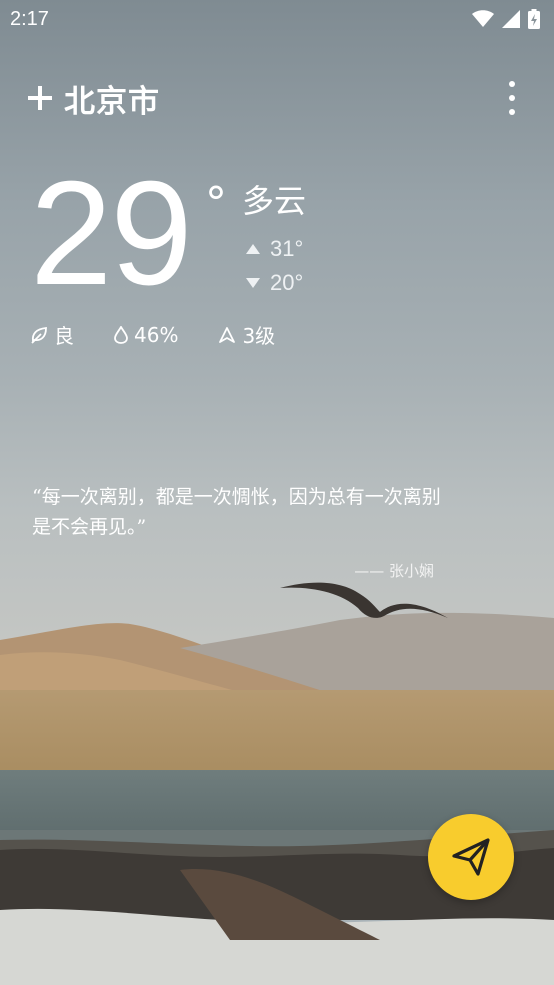 This screenshot has width=554, height=985. Describe the element at coordinates (274, 201) in the screenshot. I see `weather-condition: 多云` at that location.